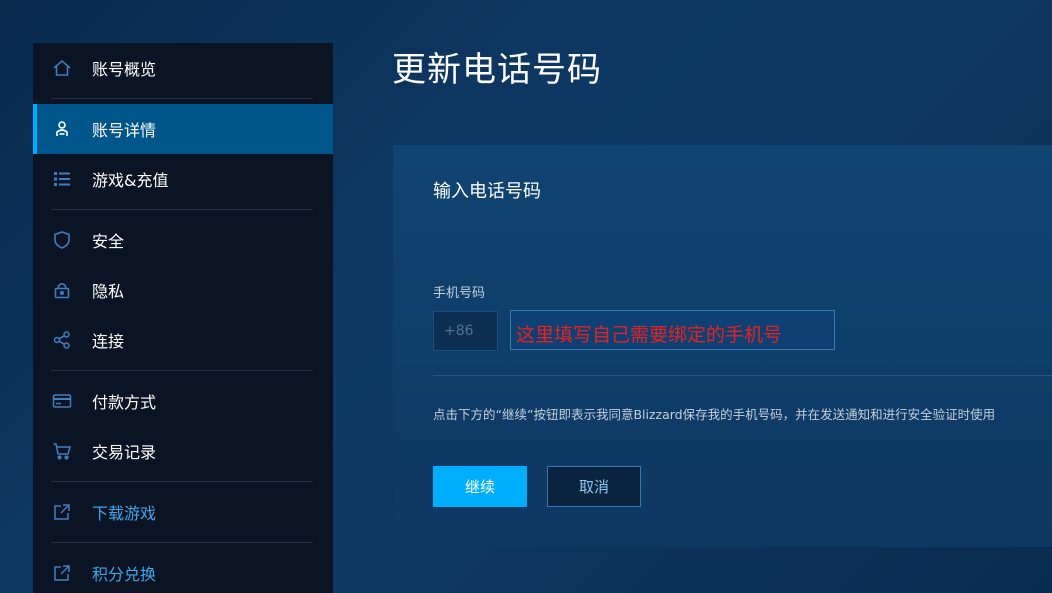 This screenshot has width=1052, height=593. Describe the element at coordinates (183, 68) in the screenshot. I see `sidebar-item-account-overview: 账号概览` at that location.